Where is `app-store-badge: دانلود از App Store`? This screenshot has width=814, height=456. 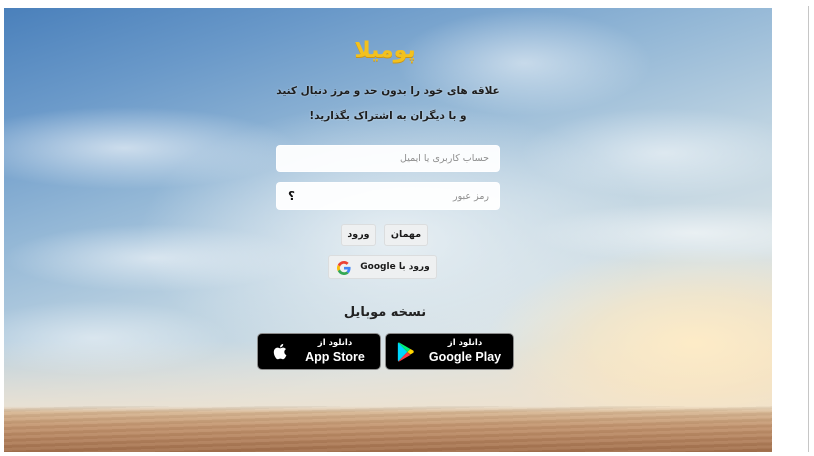 app-store-badge: دانلود از App Store is located at coordinates (319, 351).